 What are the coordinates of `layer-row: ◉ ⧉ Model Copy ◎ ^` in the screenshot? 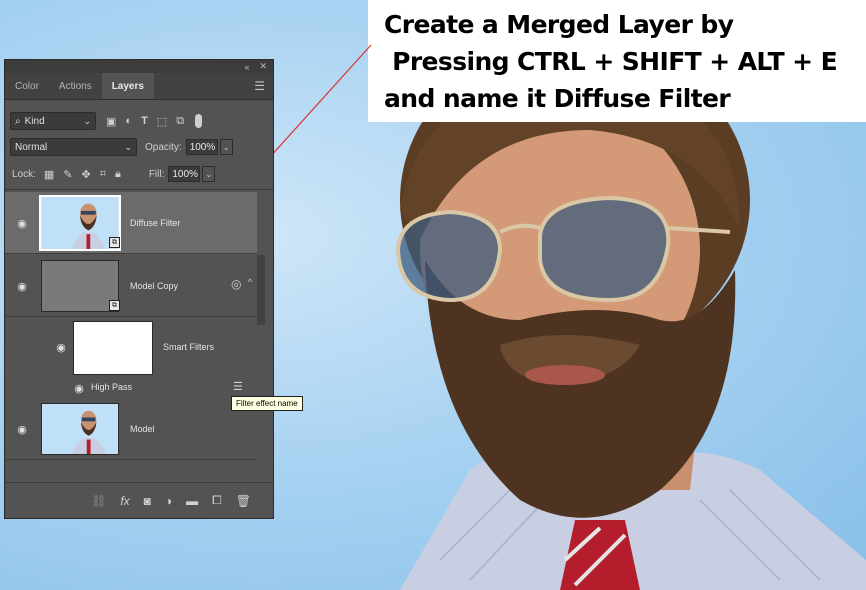 It's located at (131, 286).